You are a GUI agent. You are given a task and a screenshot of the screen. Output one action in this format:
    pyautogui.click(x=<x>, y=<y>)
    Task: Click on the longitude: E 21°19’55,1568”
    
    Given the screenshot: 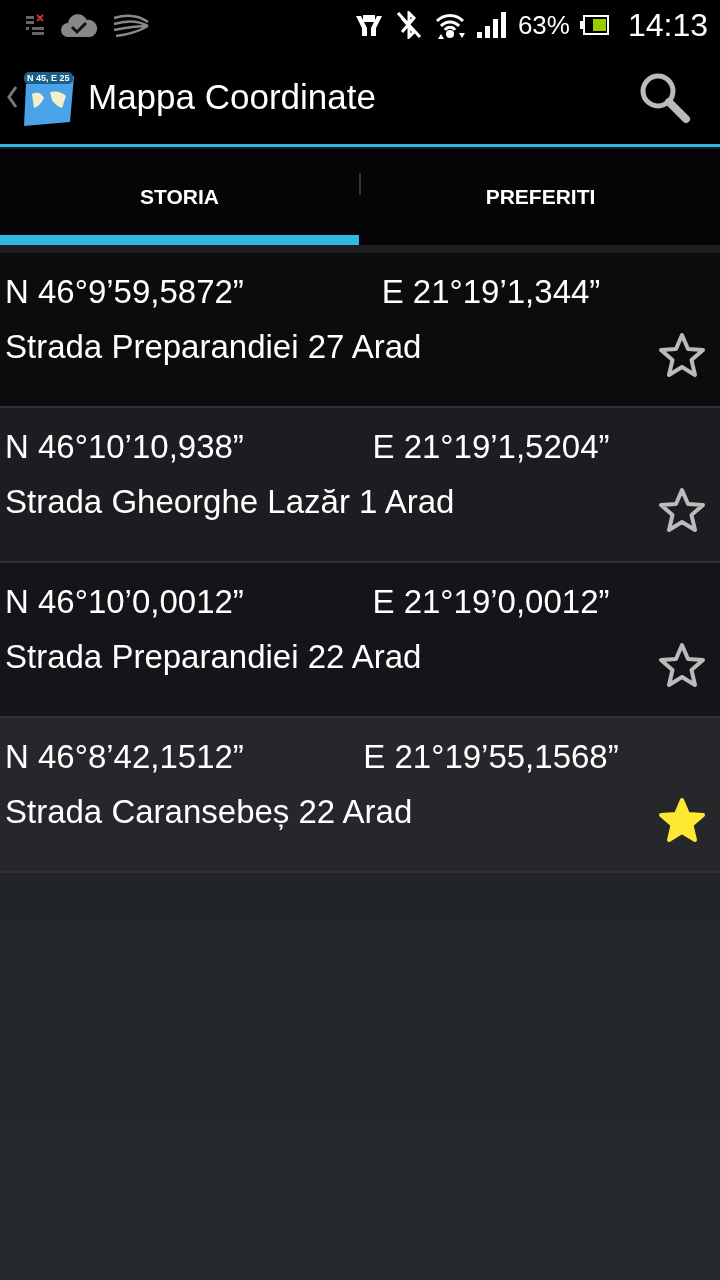 What is the action you would take?
    pyautogui.click(x=491, y=757)
    